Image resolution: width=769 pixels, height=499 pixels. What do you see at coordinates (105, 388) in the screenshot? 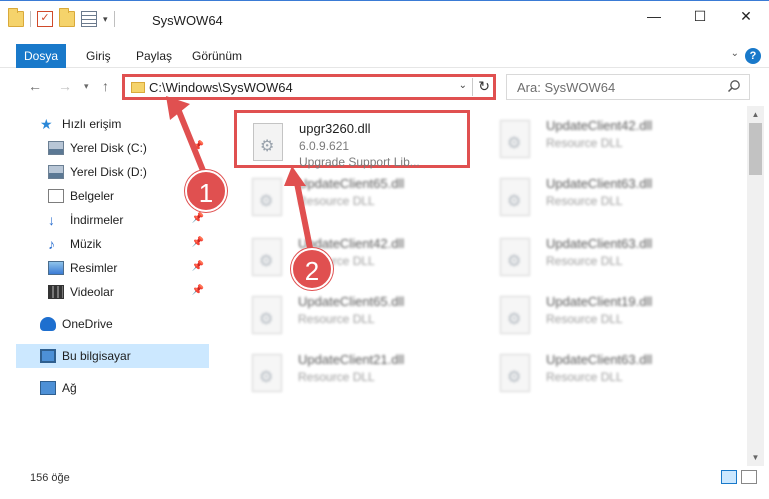
I see `sidebar-item-network: Ağ` at bounding box center [105, 388].